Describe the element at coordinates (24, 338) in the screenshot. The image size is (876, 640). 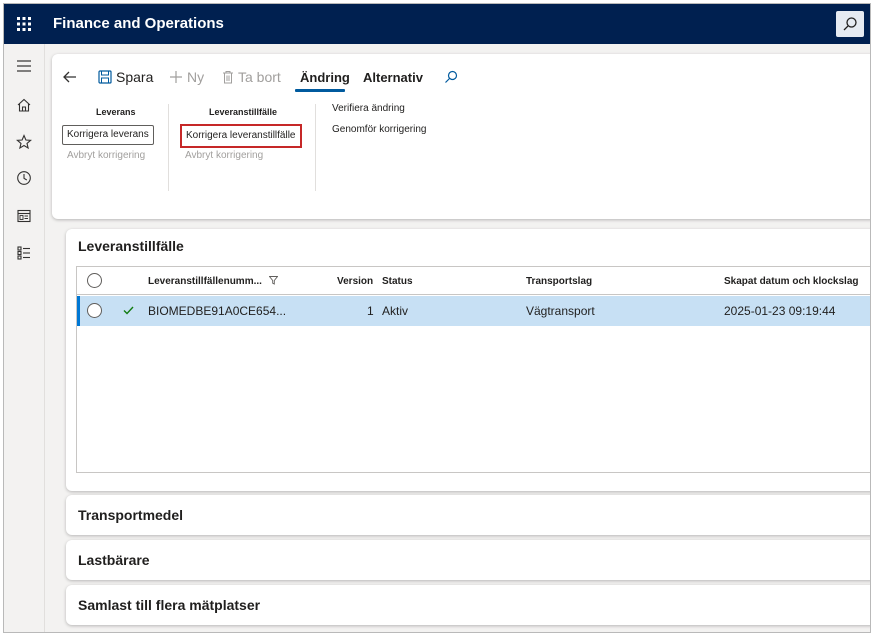
I see `left-navigation` at that location.